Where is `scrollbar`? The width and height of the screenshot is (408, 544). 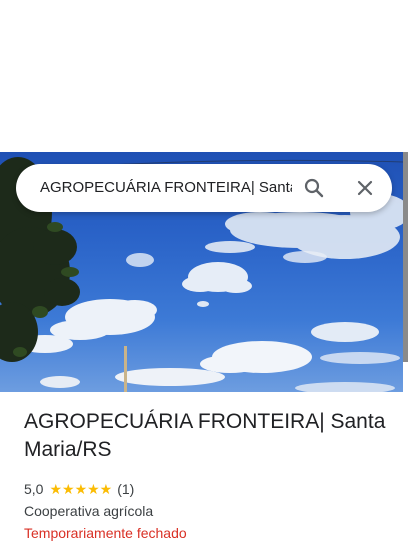 scrollbar is located at coordinates (405, 257).